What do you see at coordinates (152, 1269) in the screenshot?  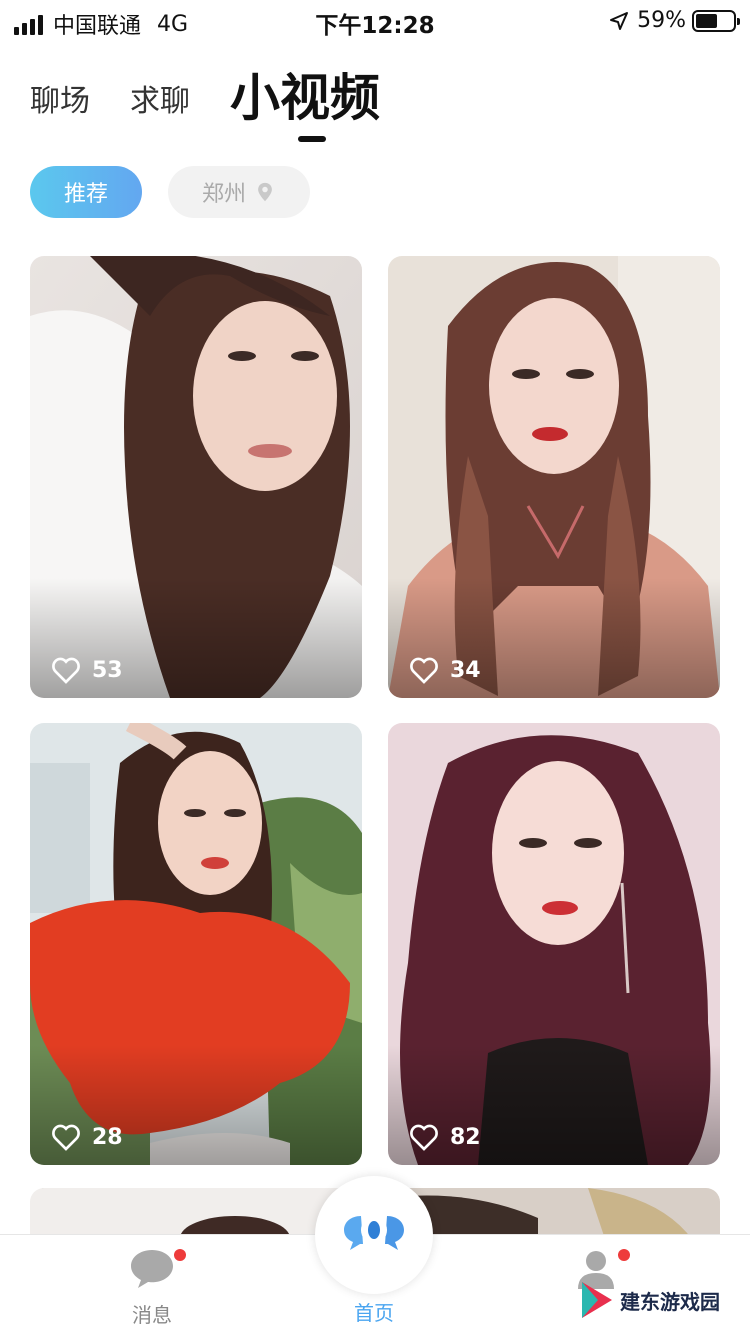 I see `chat-bubble-icon` at bounding box center [152, 1269].